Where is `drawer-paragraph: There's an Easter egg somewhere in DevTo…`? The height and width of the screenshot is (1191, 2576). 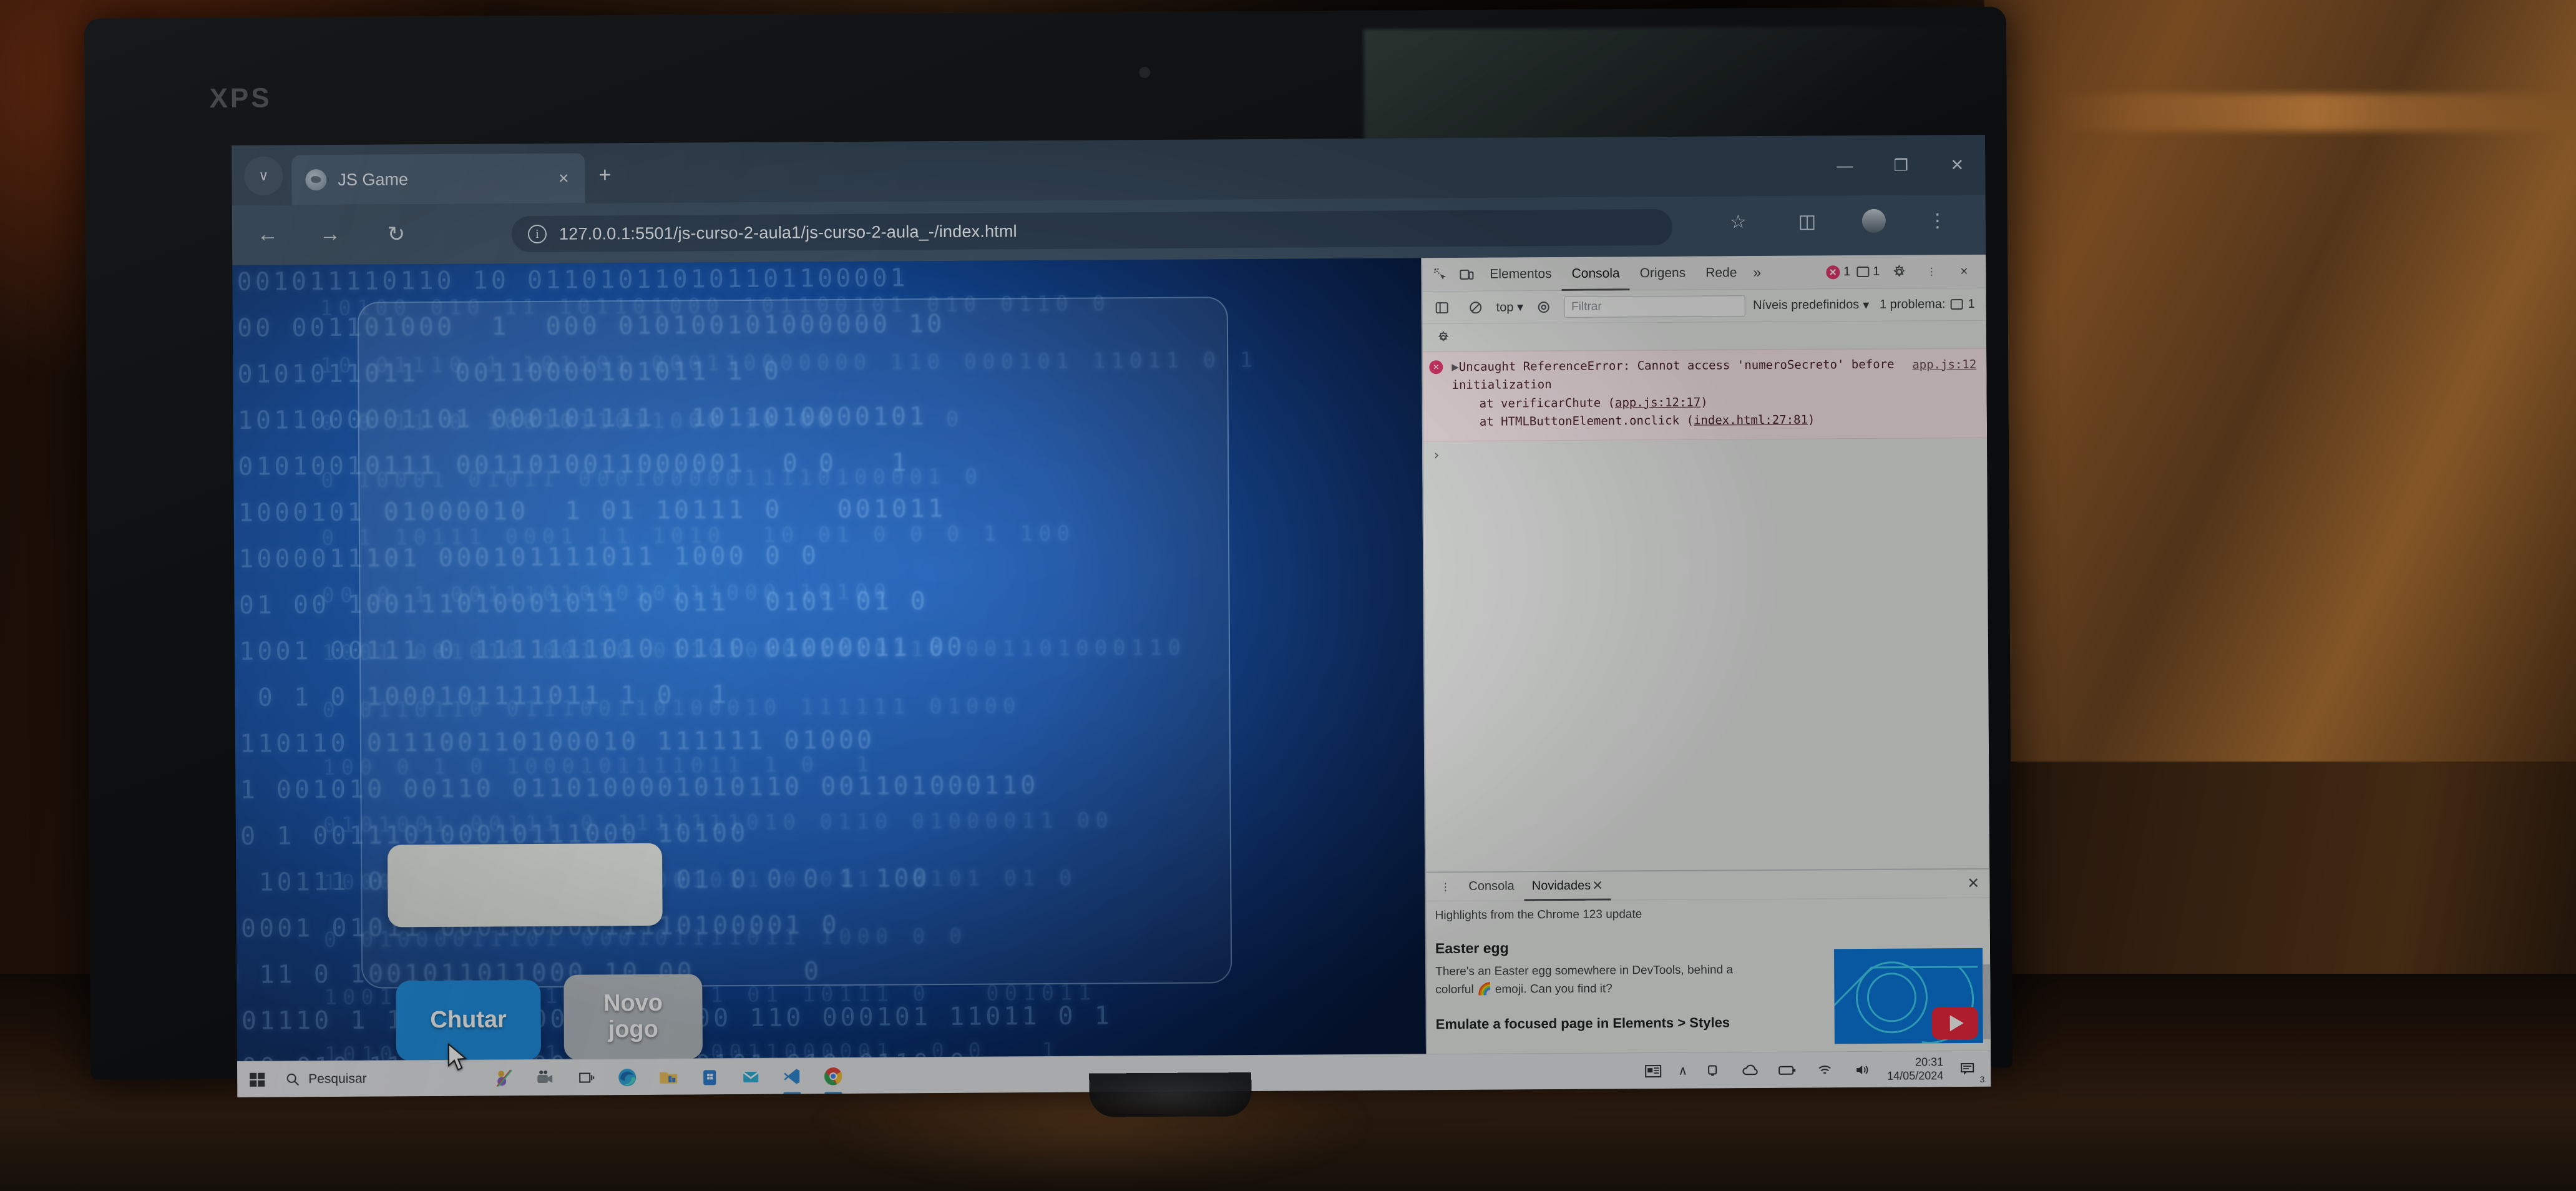
drawer-paragraph: There's an Easter egg somewhere in DevTo… is located at coordinates (1584, 980).